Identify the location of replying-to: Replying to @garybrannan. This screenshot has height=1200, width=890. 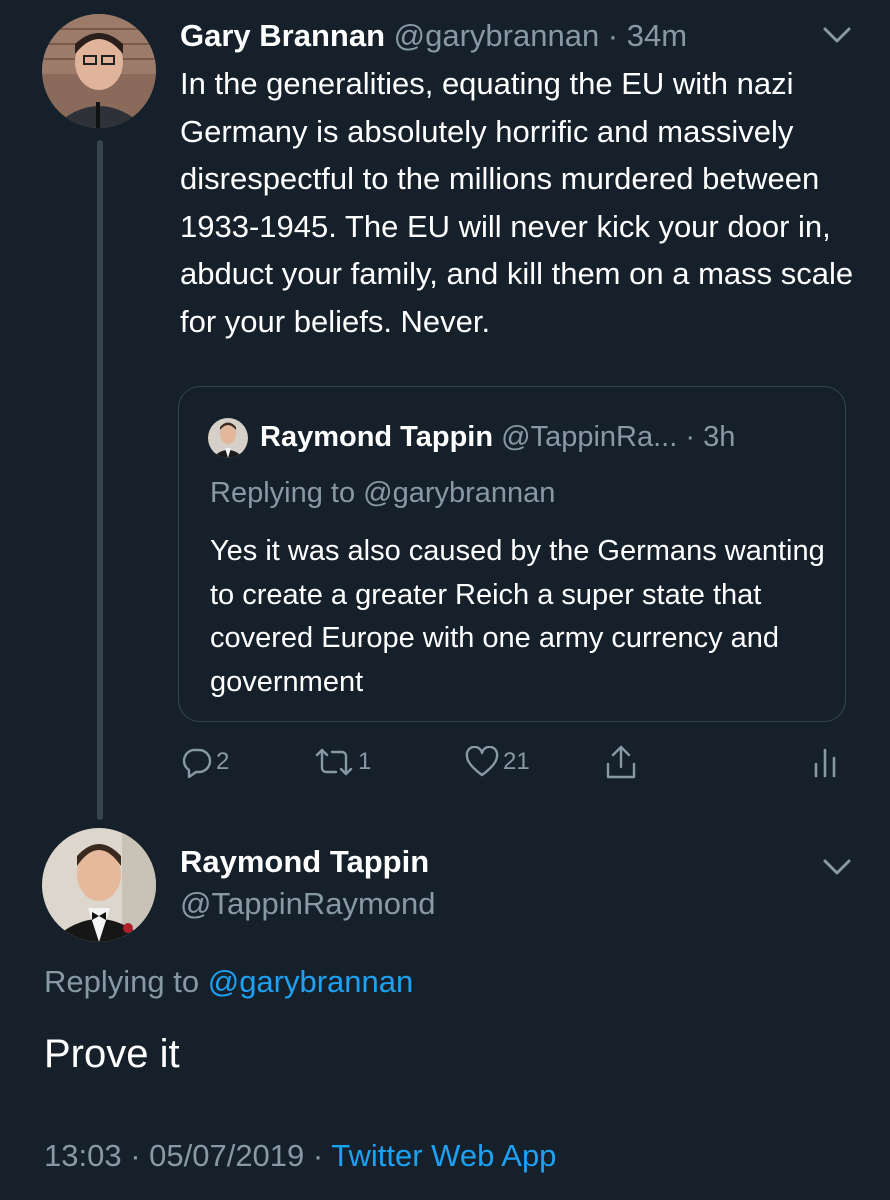
(228, 982).